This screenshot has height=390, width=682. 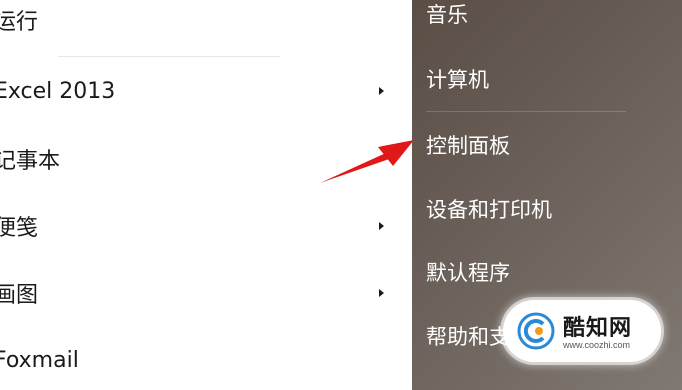 What do you see at coordinates (58, 91) in the screenshot?
I see `program-label: Excel 2013` at bounding box center [58, 91].